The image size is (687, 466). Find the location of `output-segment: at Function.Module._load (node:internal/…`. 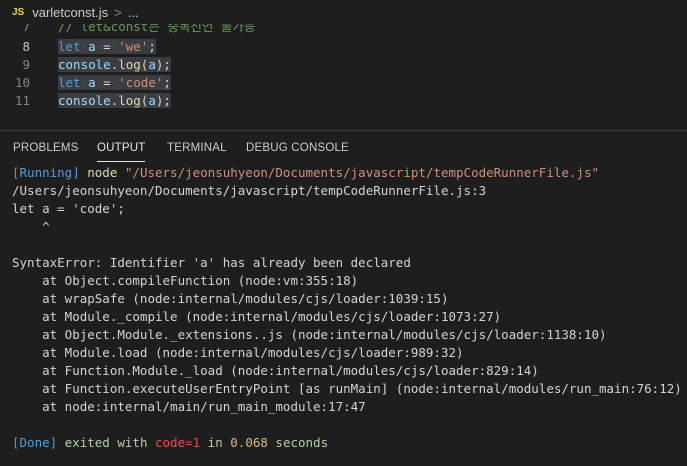

output-segment: at Function.Module._load (node:internal/… is located at coordinates (275, 370).